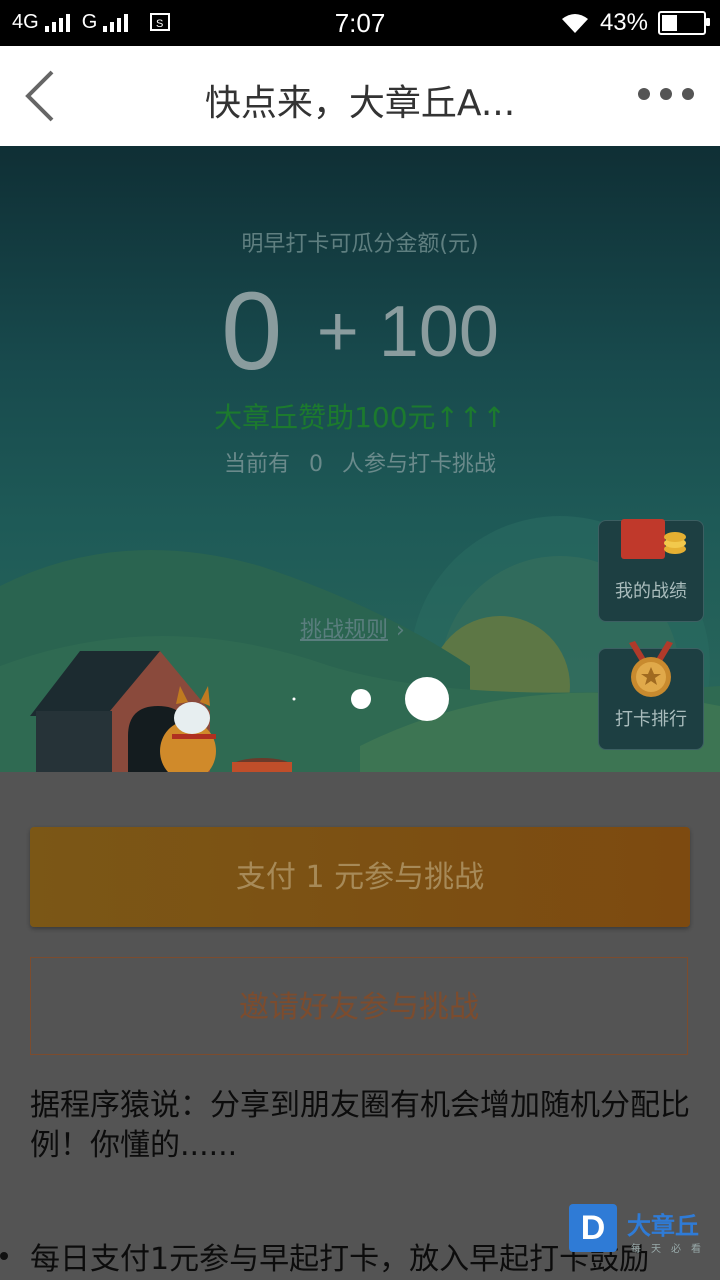 The height and width of the screenshot is (1280, 720). Describe the element at coordinates (651, 591) in the screenshot. I see `my-record-label: 我的战绩` at that location.